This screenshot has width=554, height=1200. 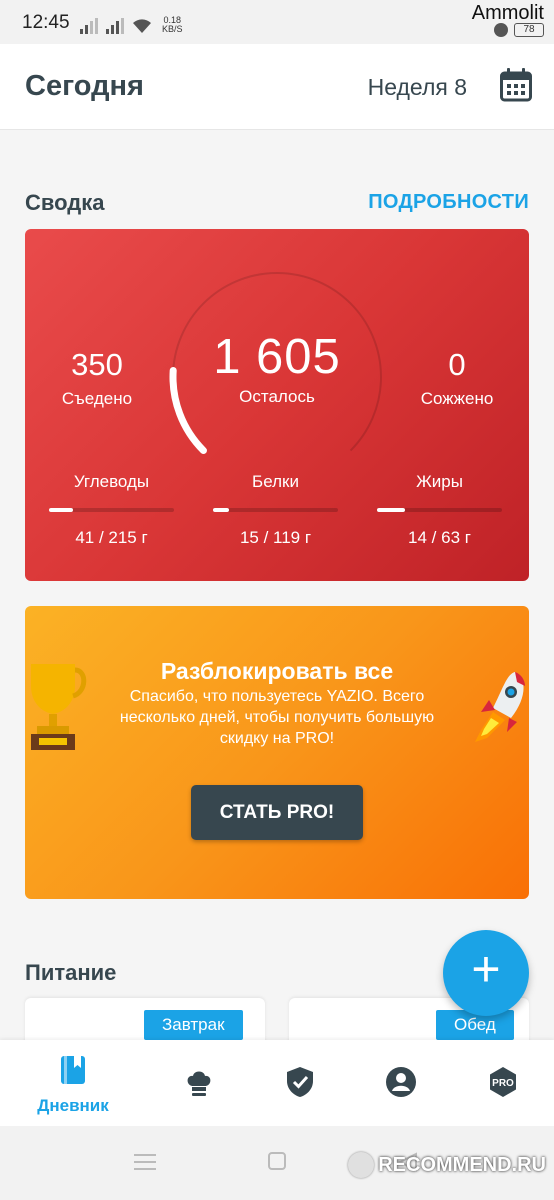 I want to click on status-bar: 12:45 0.18 KB/S Ammolit 78, so click(x=277, y=22).